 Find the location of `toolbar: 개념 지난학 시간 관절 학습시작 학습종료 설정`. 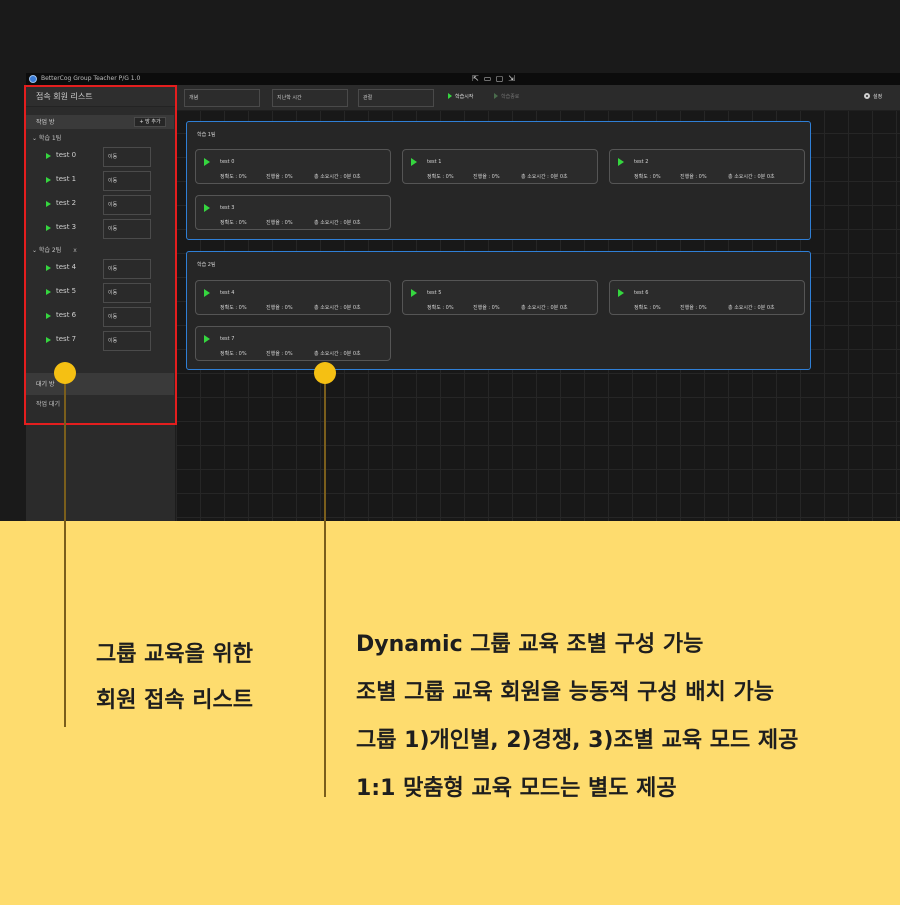

toolbar: 개념 지난학 시간 관절 학습시작 학습종료 설정 is located at coordinates (538, 98).